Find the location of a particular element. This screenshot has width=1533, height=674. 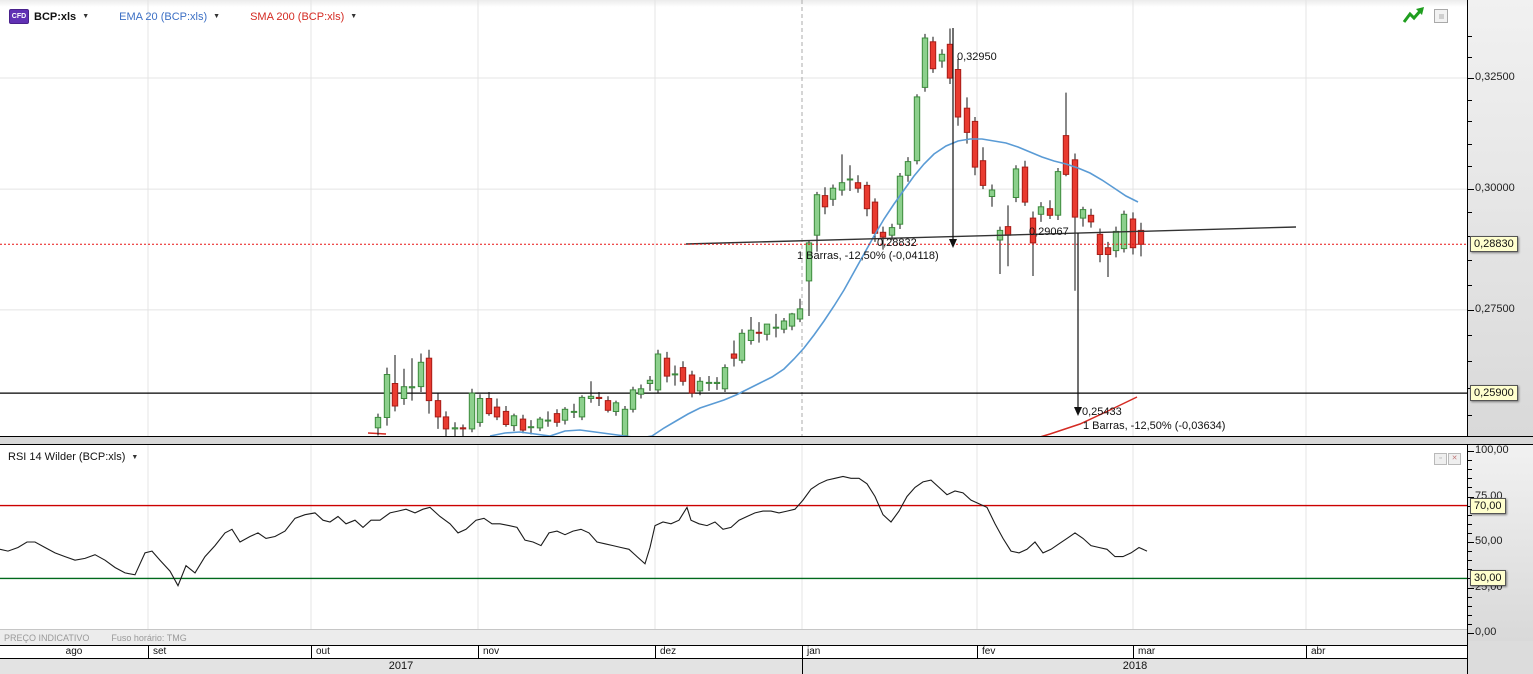

ema20-label: EMA 20 (BCP:xls) is located at coordinates (163, 16).